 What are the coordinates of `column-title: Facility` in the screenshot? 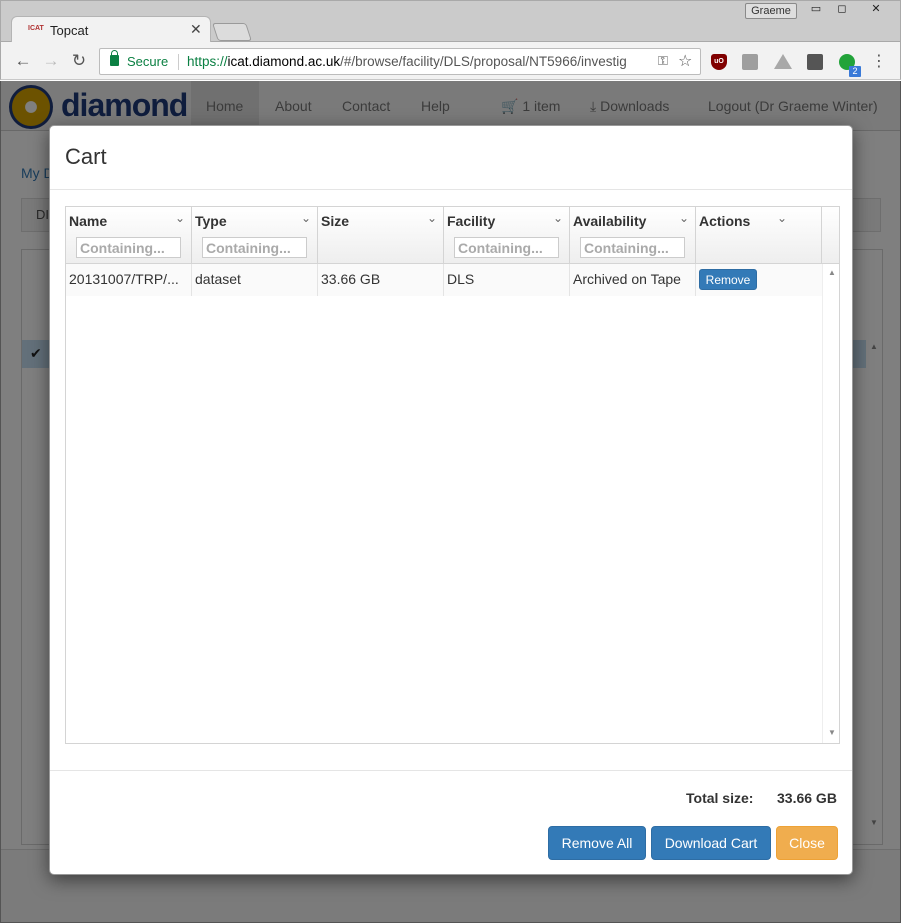 It's located at (471, 221).